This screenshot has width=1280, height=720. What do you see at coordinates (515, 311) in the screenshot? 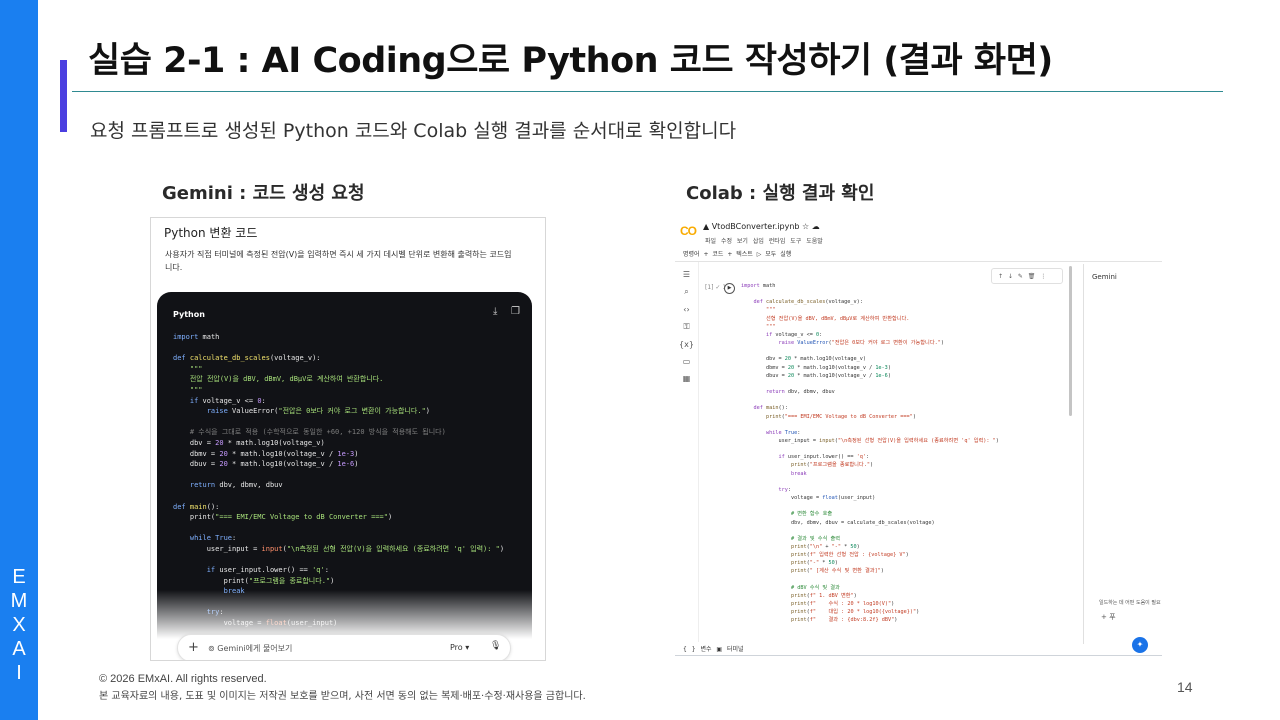
I see `copy-icon: ❐` at bounding box center [515, 311].